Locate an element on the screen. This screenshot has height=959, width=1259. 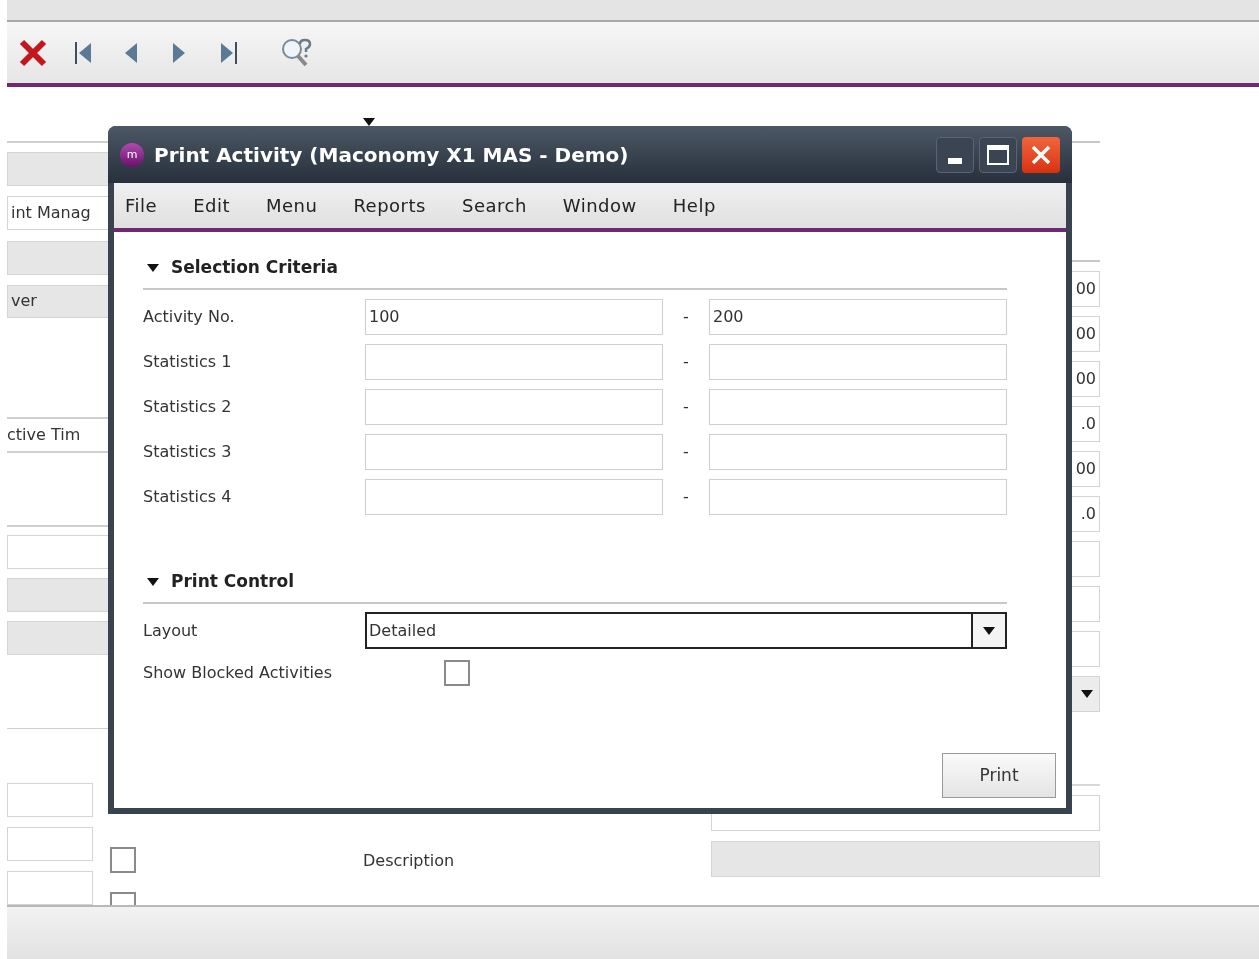
field-value: int Manag is located at coordinates (51, 212).